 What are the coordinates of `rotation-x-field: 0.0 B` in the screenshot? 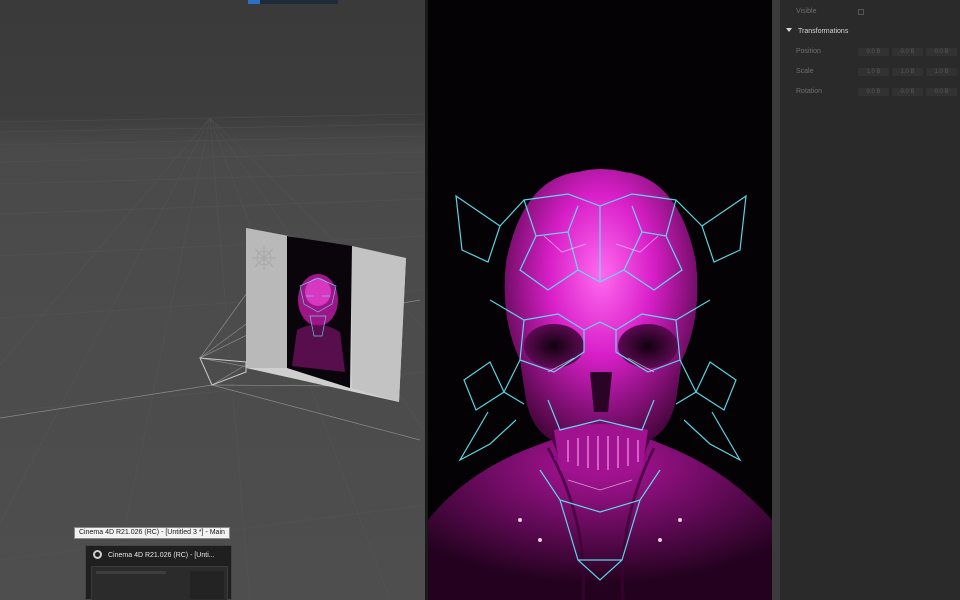 It's located at (873, 92).